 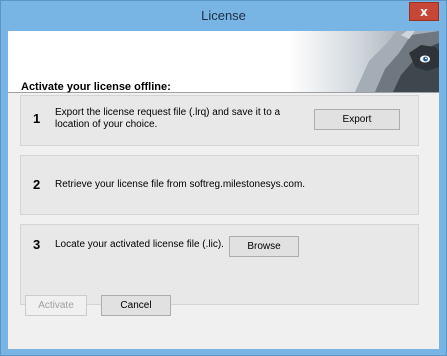 I want to click on close-button: x, so click(x=424, y=11).